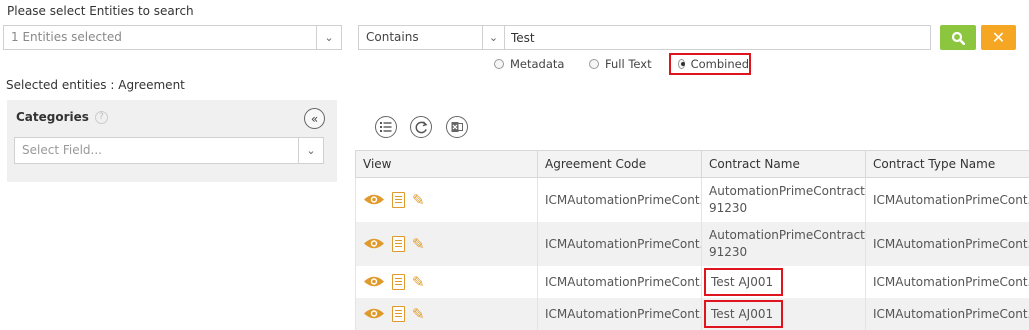 The height and width of the screenshot is (330, 1029). I want to click on categories-panel: Categories ? « Select Field... ⌄, so click(172, 141).